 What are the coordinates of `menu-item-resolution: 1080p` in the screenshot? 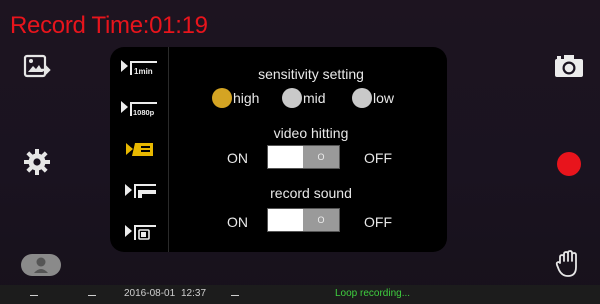 It's located at (139, 108).